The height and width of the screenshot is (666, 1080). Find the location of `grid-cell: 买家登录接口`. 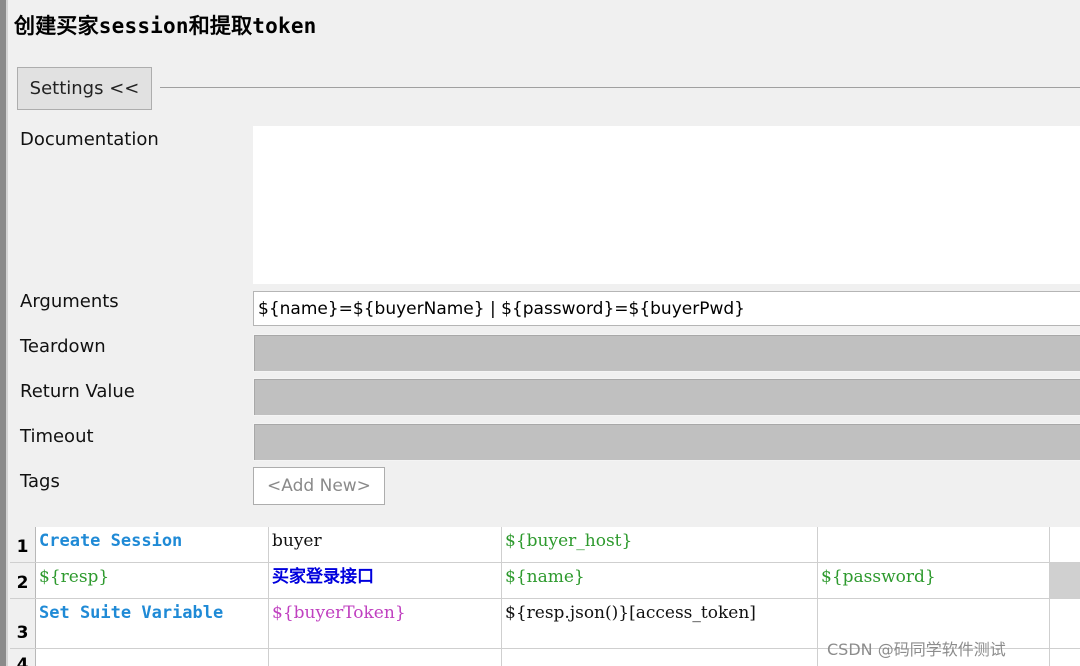

grid-cell: 买家登录接口 is located at coordinates (385, 580).